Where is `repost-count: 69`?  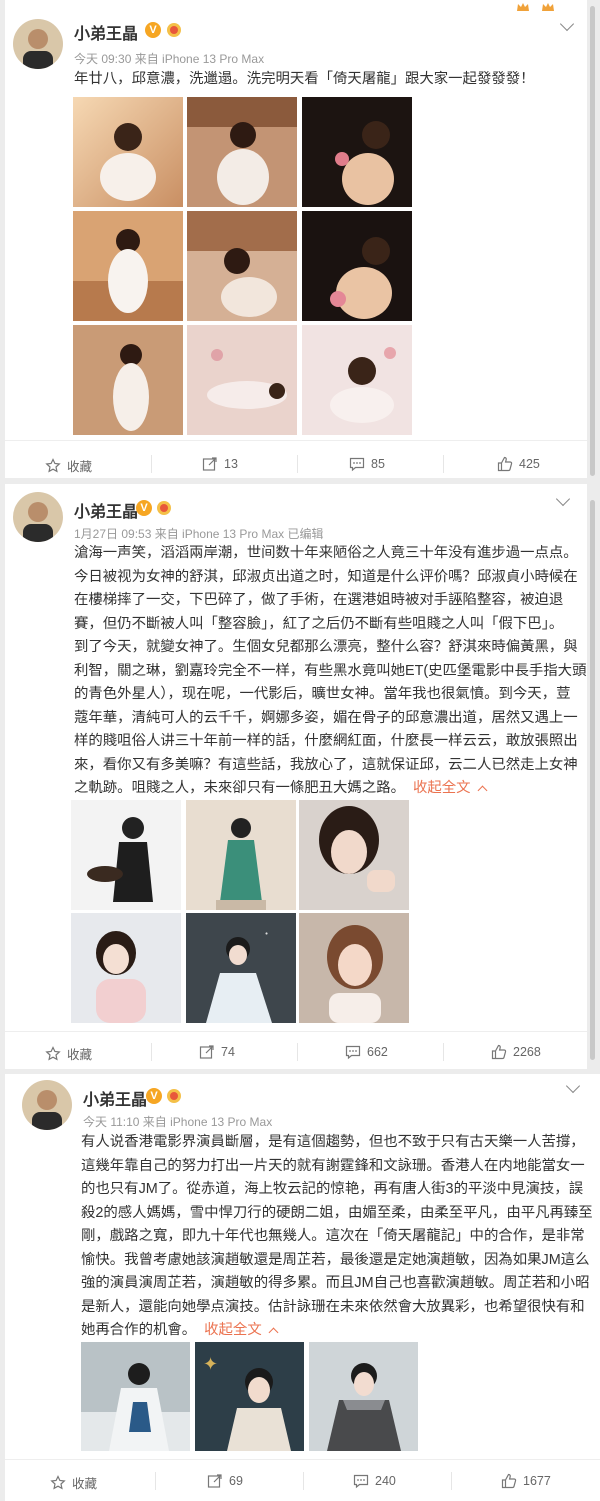 repost-count: 69 is located at coordinates (236, 1481).